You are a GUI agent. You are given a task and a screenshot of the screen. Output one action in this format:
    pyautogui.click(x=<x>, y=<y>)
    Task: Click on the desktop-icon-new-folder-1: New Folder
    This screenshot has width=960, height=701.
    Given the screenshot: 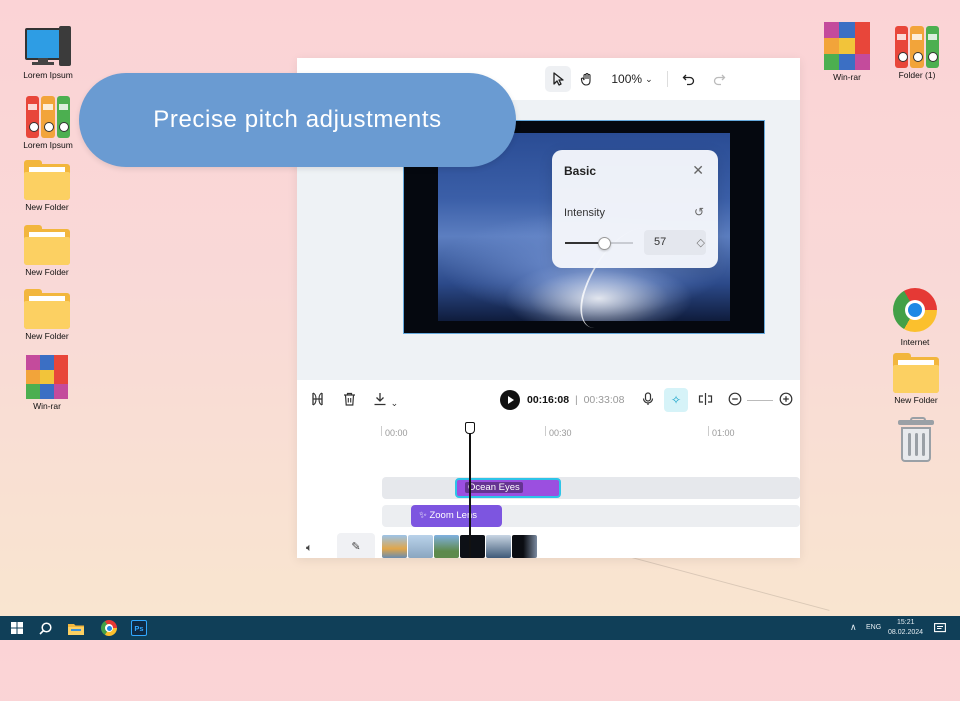 What is the action you would take?
    pyautogui.click(x=47, y=186)
    